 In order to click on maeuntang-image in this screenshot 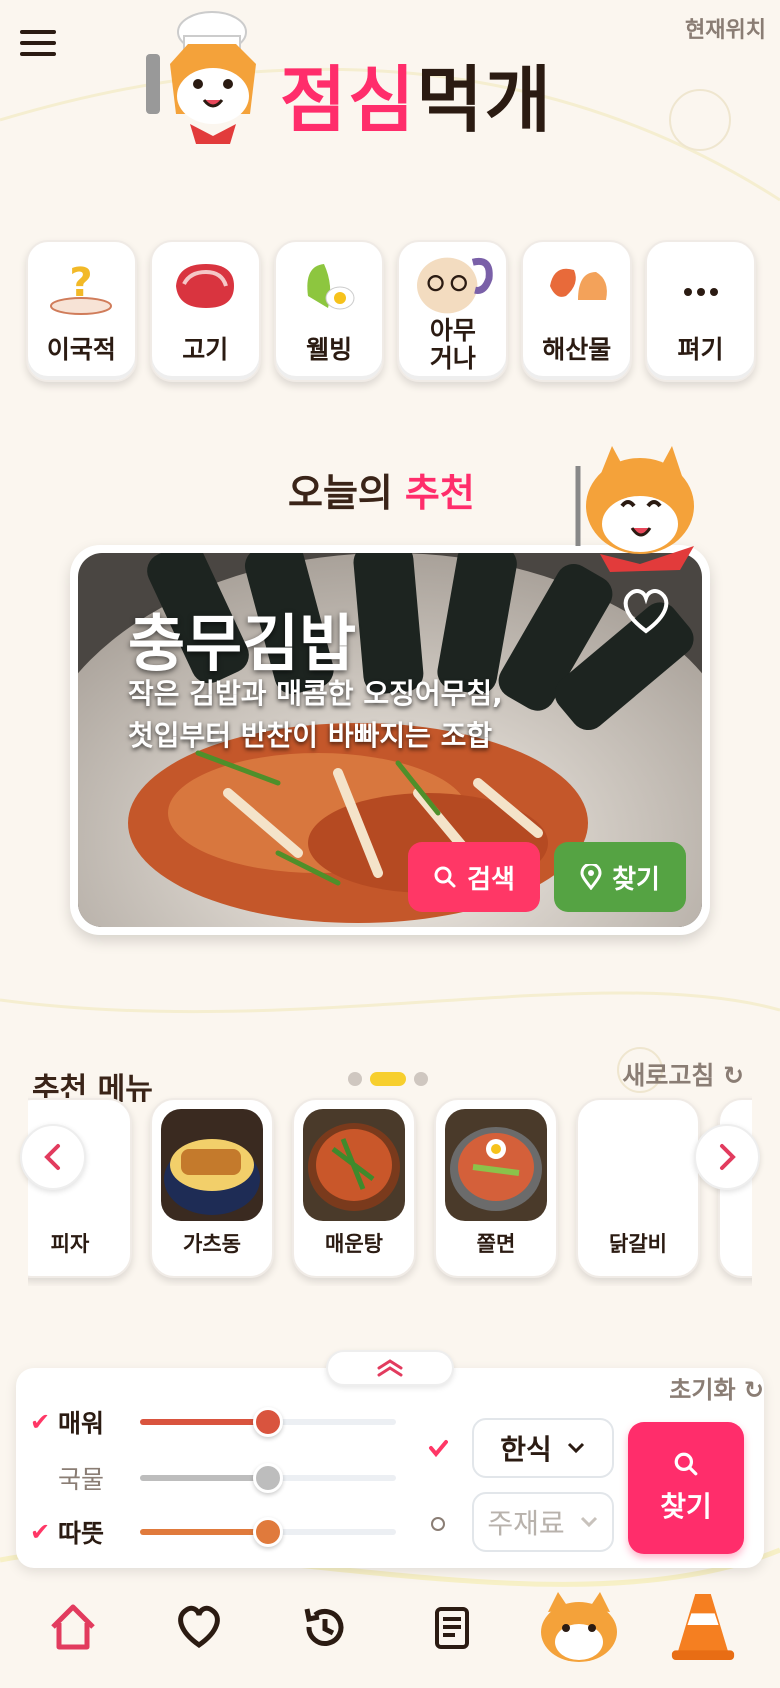, I will do `click(354, 1165)`.